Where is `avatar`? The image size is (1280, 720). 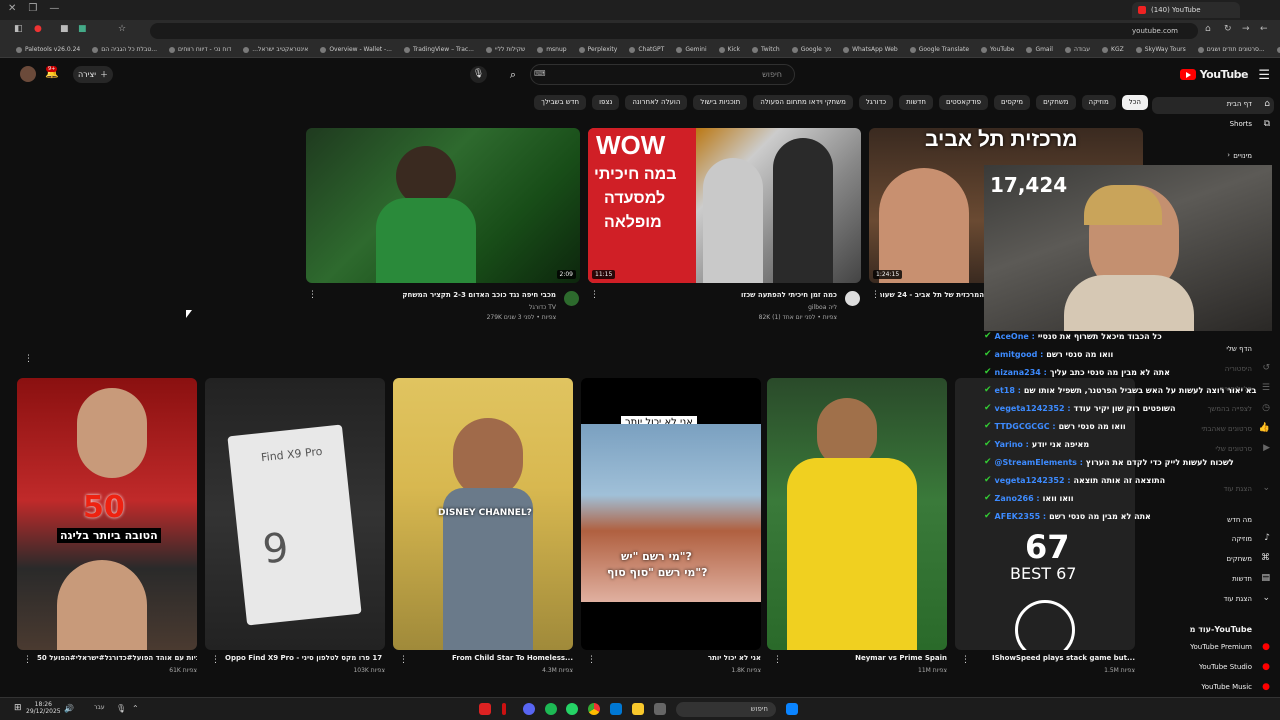 avatar is located at coordinates (28, 74).